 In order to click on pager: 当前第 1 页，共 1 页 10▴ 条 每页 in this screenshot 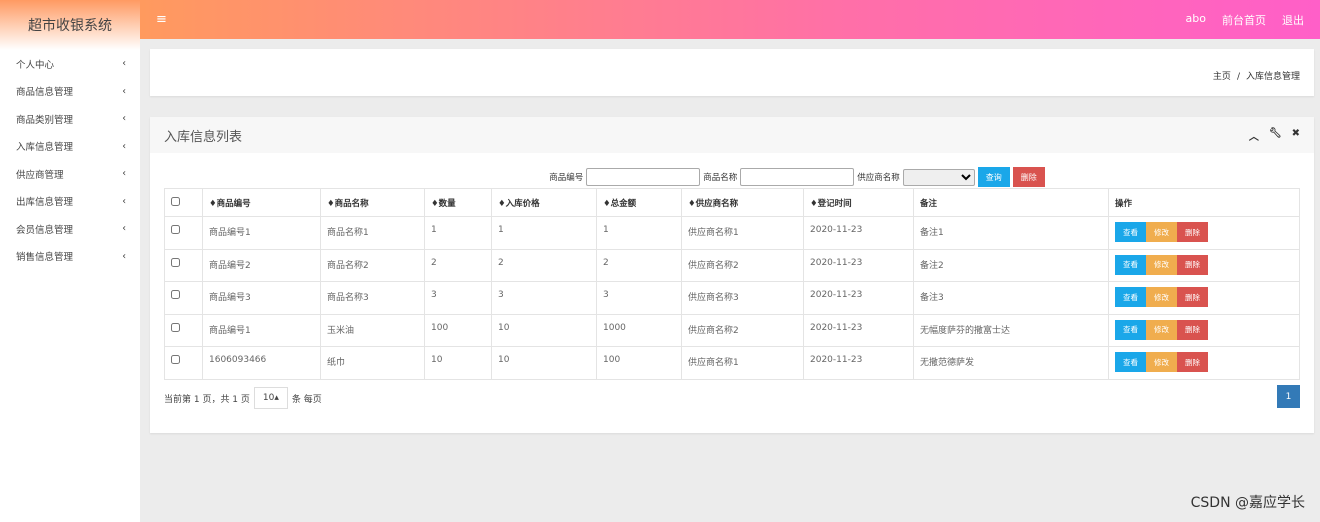, I will do `click(243, 398)`.